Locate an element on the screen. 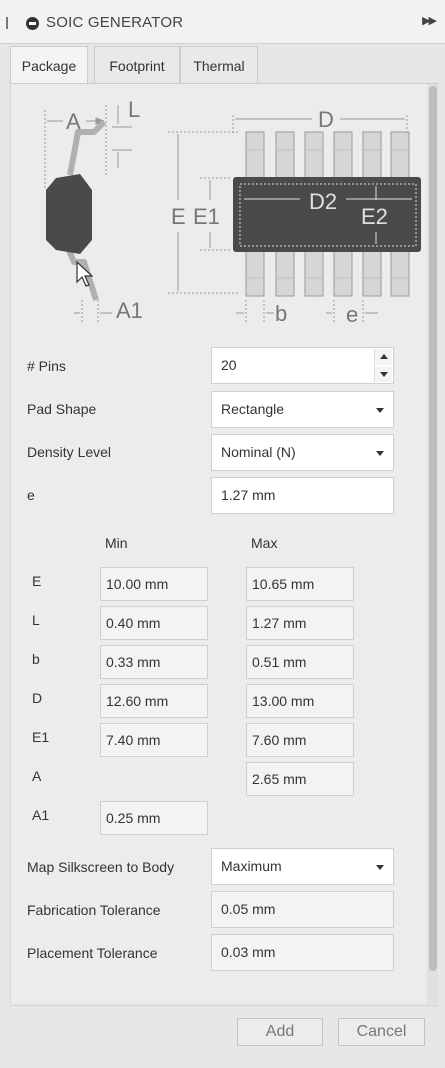  dim-D-min-input: 12.60 mm is located at coordinates (154, 701).